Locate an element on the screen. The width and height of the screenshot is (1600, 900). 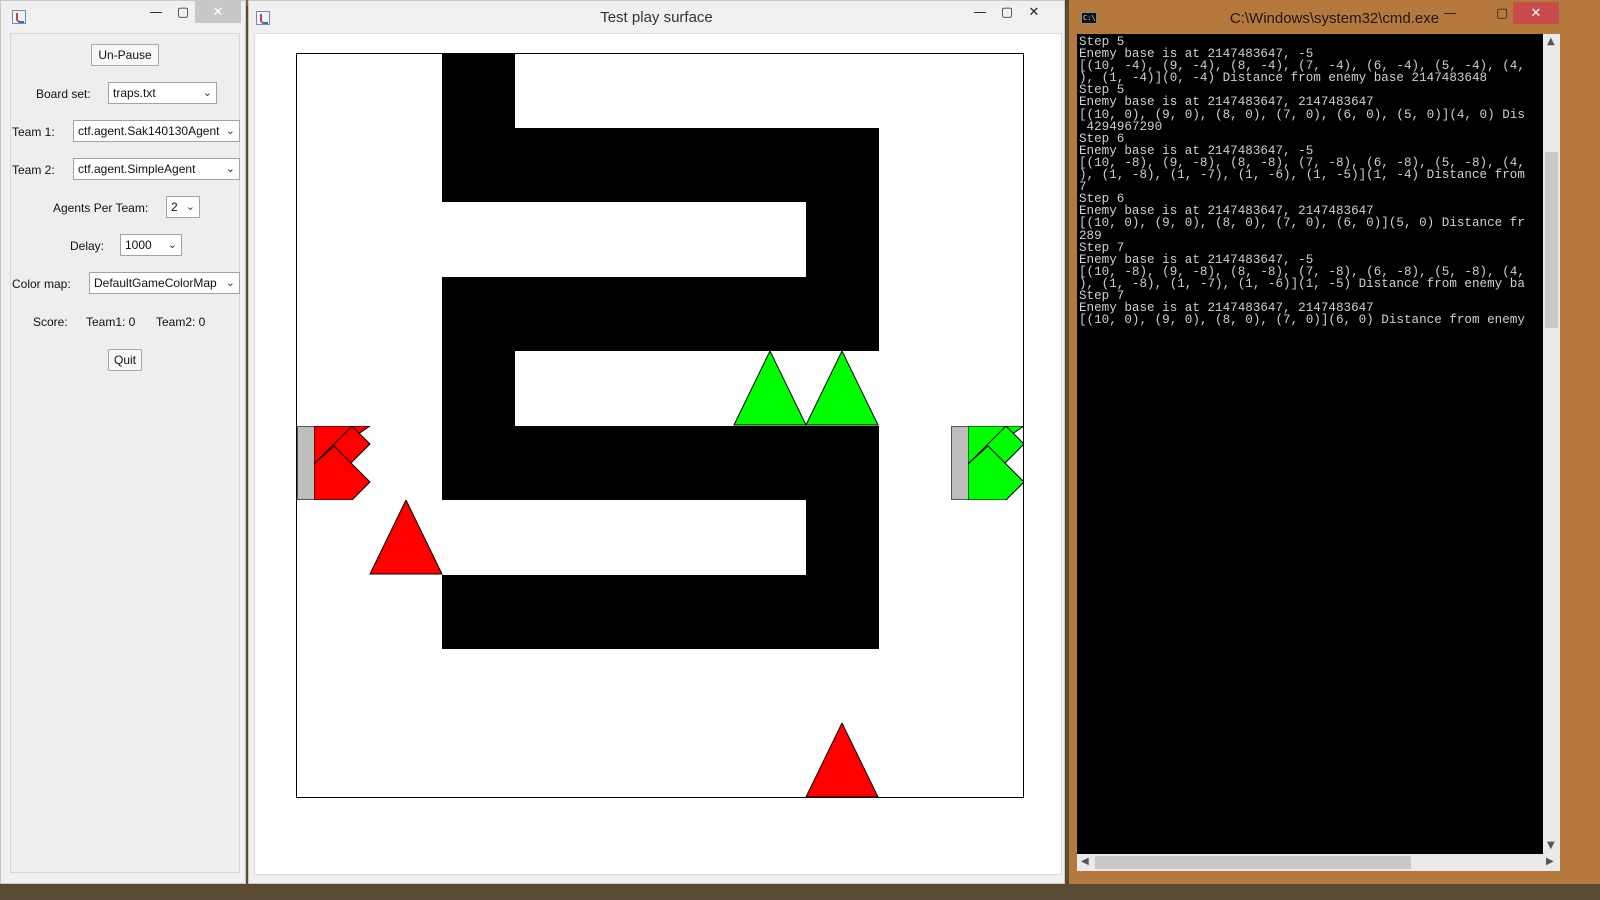
java-app-icon is located at coordinates (19, 17).